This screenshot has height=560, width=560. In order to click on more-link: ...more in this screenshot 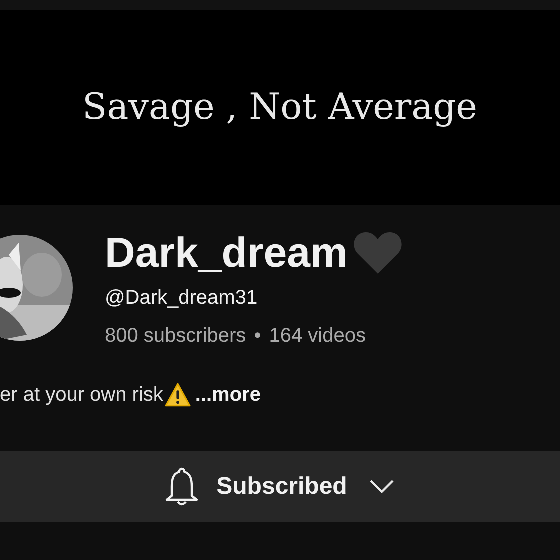, I will do `click(228, 395)`.